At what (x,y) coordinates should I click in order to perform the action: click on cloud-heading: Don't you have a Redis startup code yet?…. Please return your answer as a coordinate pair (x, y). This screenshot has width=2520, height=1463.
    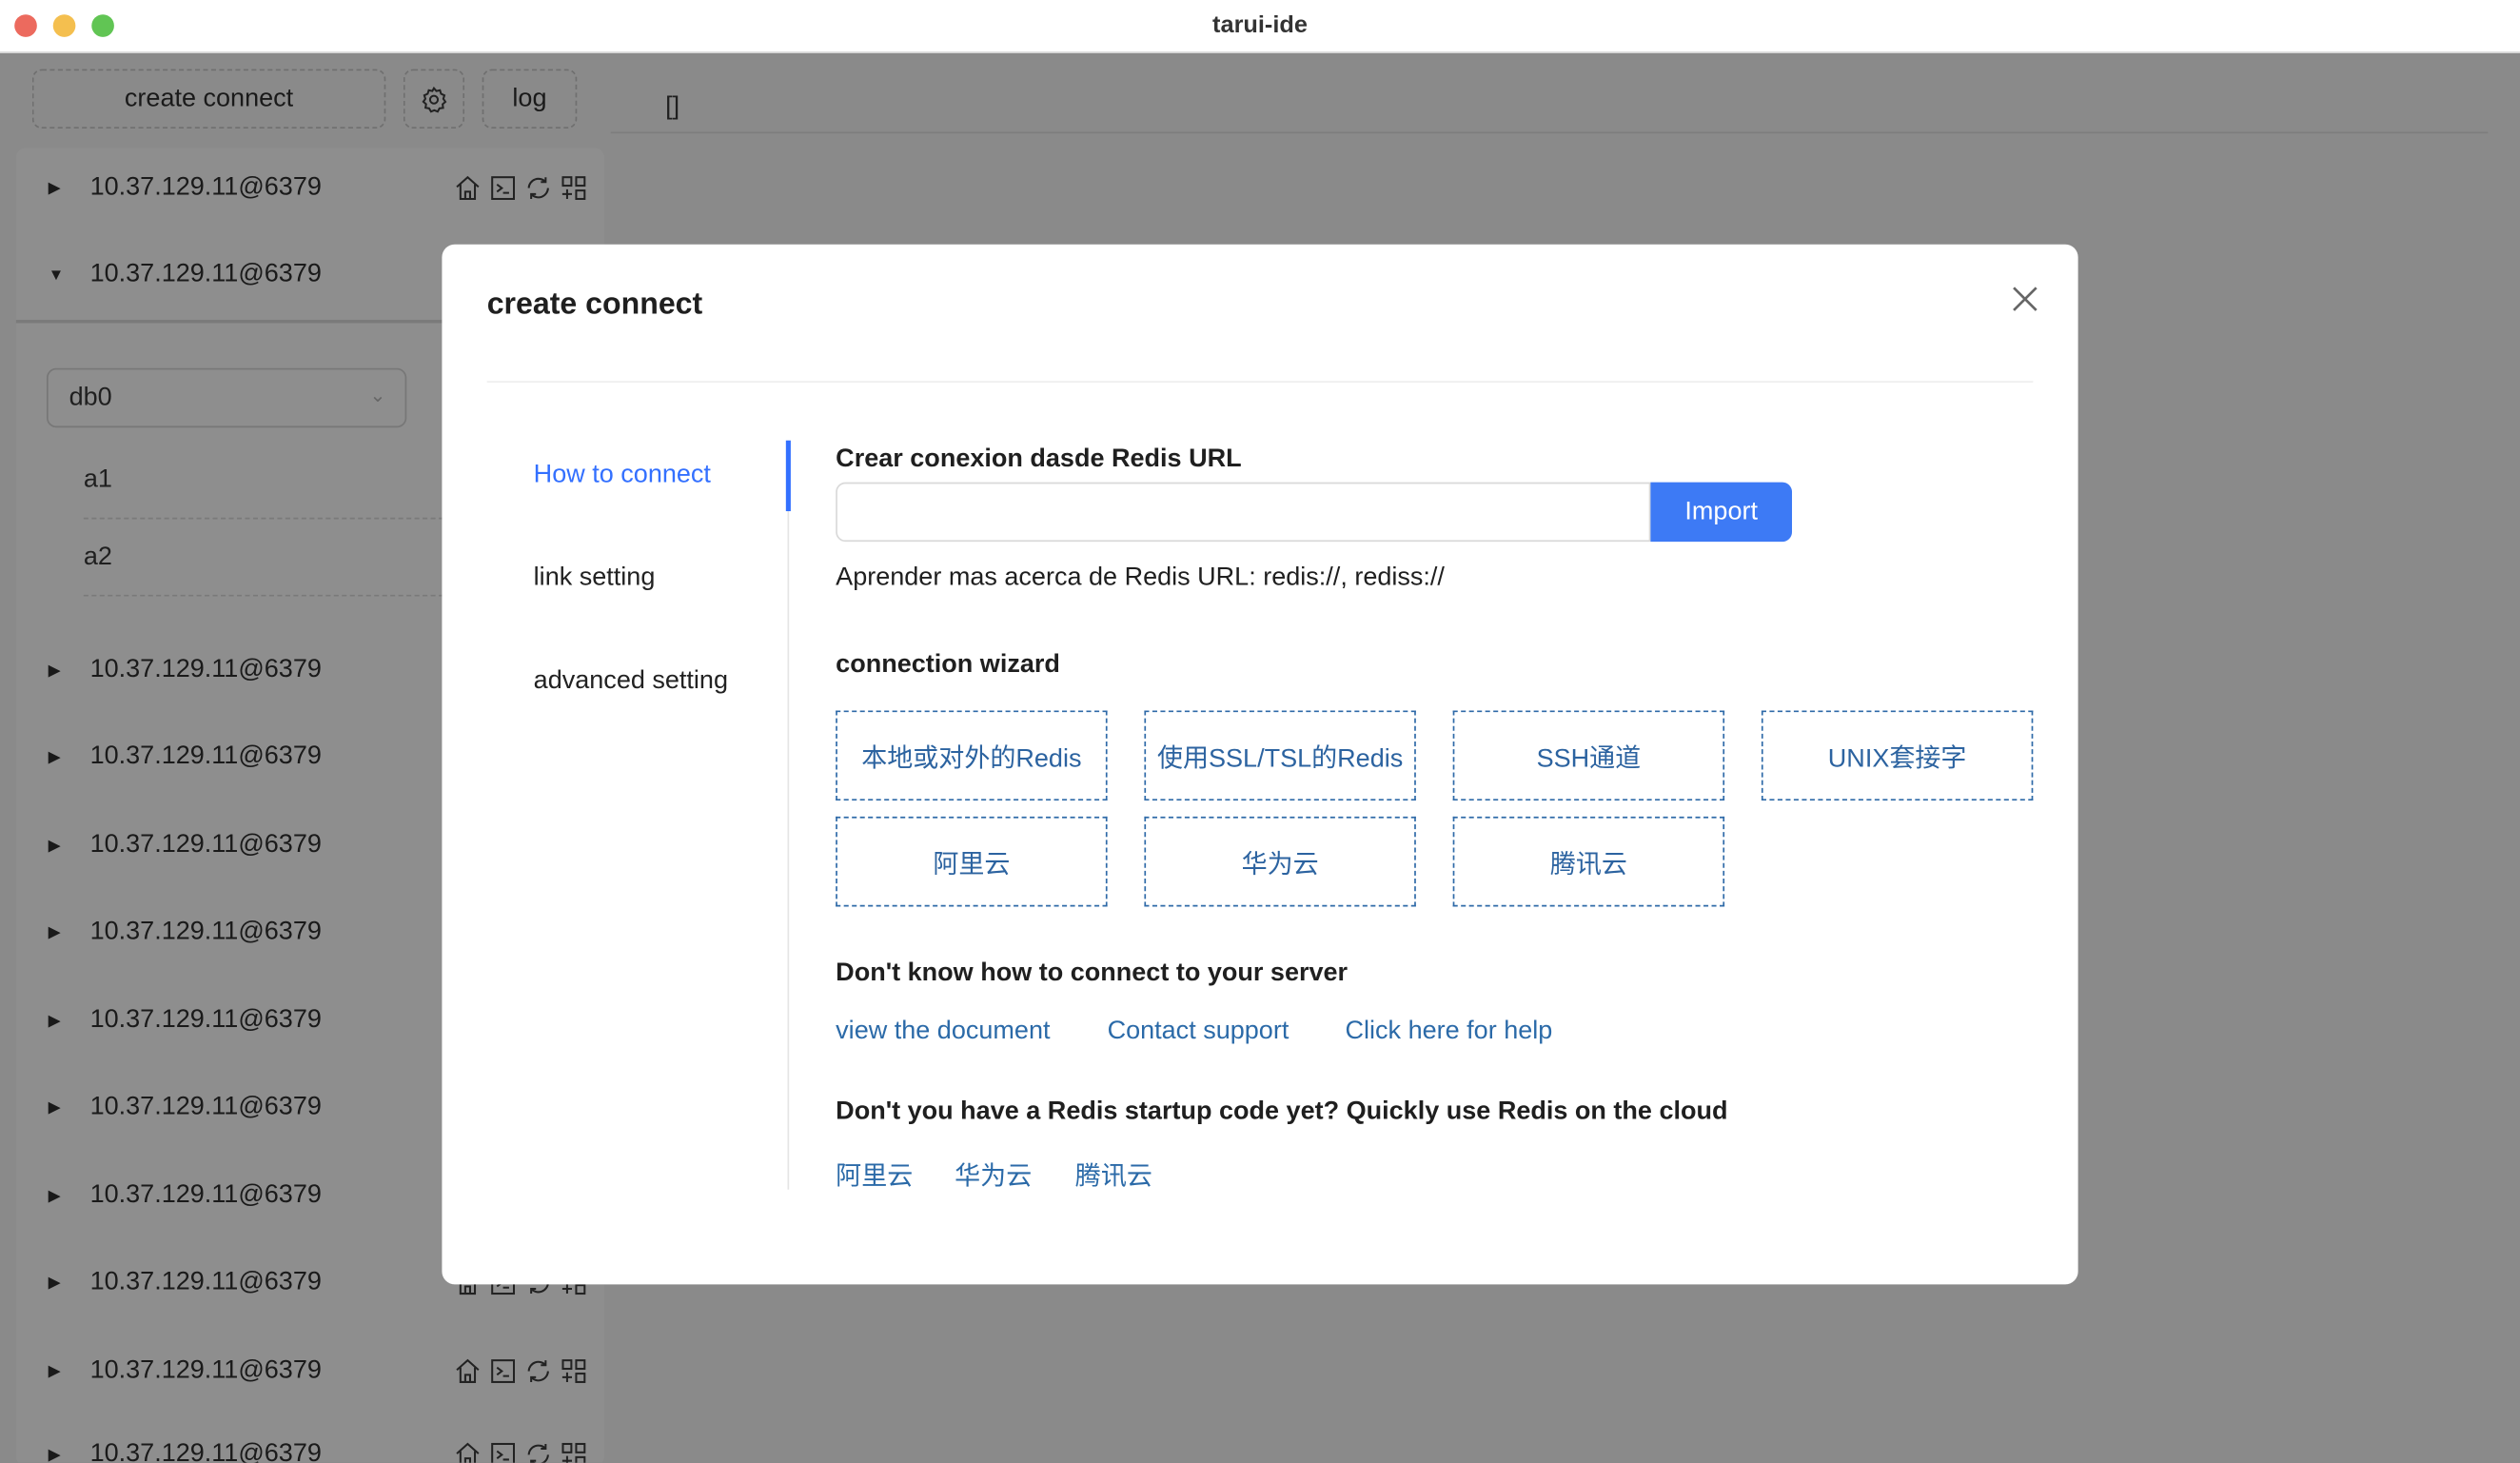
    Looking at the image, I should click on (1282, 1111).